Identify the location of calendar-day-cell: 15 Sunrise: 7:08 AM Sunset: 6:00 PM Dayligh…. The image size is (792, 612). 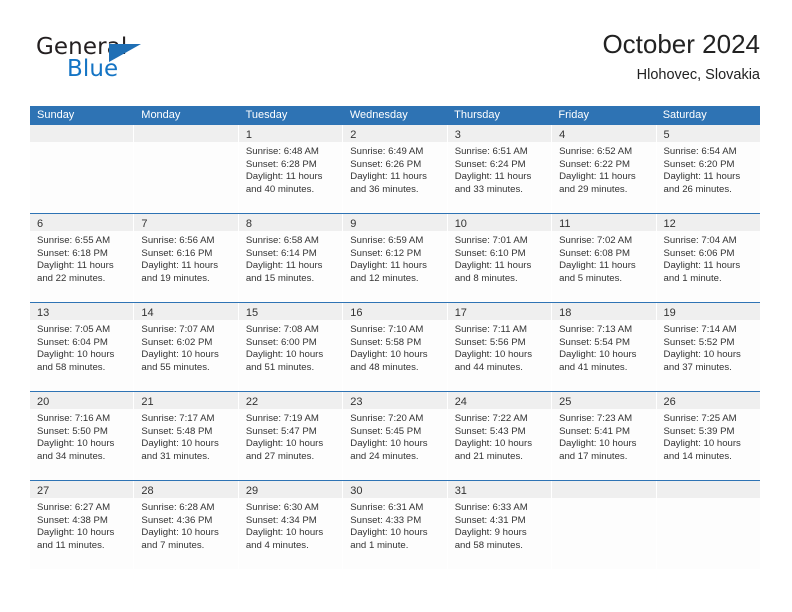
(290, 347).